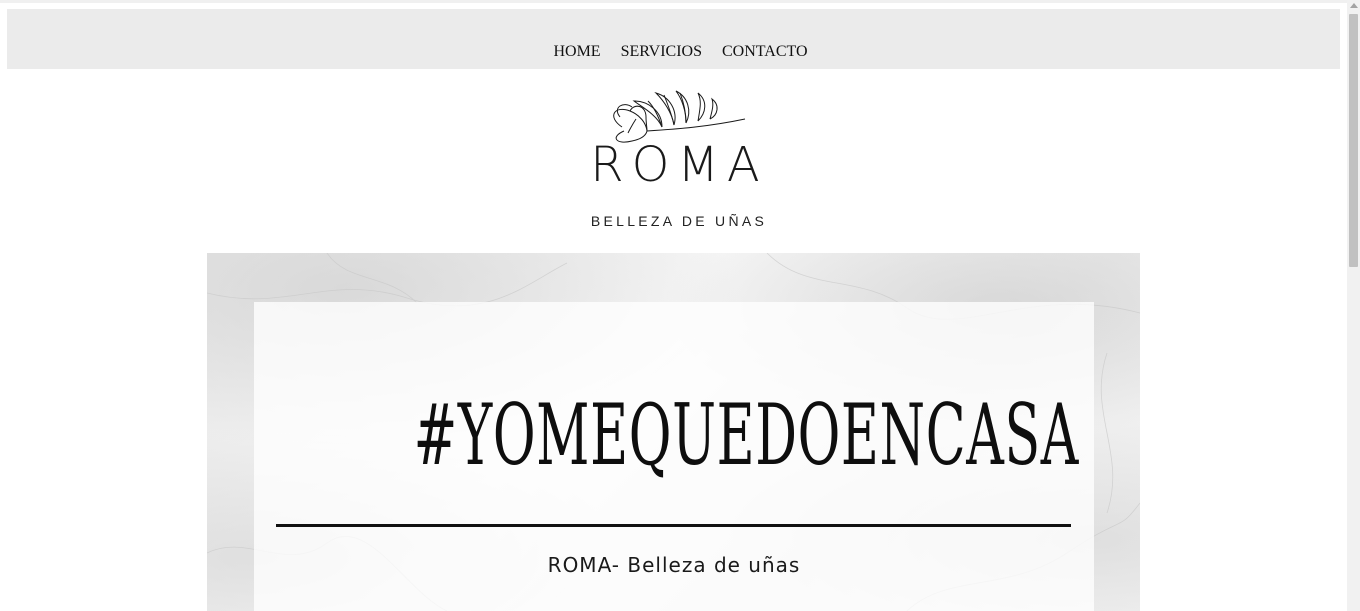 The height and width of the screenshot is (611, 1360). I want to click on nav-link-servicios: SERVICIOS, so click(661, 51).